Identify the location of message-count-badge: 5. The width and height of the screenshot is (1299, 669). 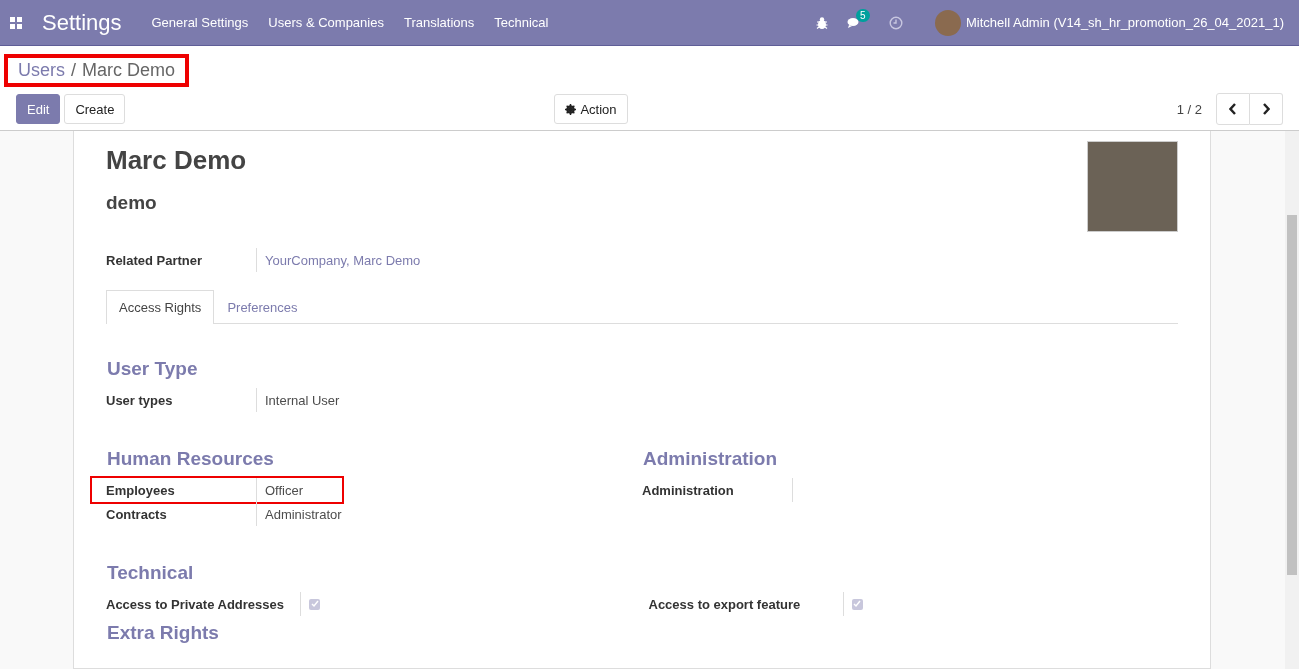
(863, 15).